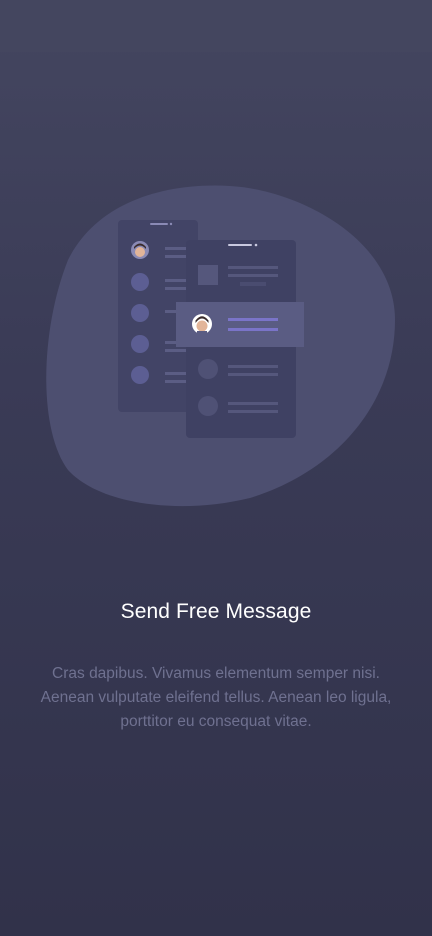 Image resolution: width=432 pixels, height=936 pixels. What do you see at coordinates (216, 611) in the screenshot?
I see `onboarding-title: Send Free Message` at bounding box center [216, 611].